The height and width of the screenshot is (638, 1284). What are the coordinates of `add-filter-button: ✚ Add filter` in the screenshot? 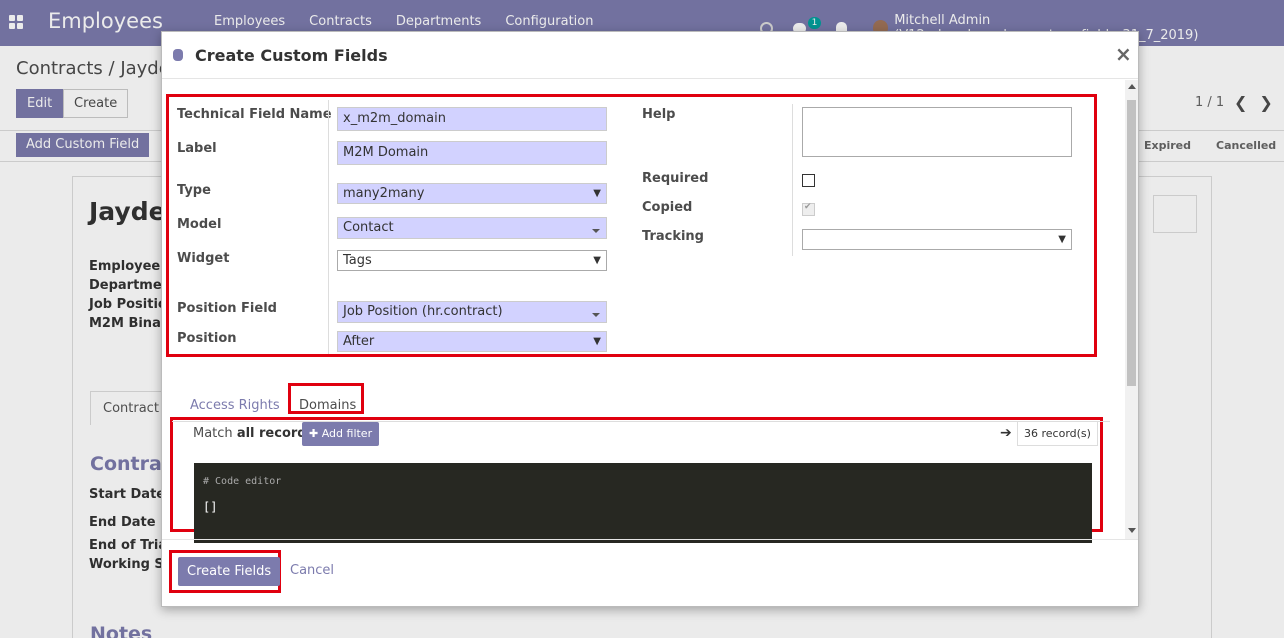 It's located at (341, 434).